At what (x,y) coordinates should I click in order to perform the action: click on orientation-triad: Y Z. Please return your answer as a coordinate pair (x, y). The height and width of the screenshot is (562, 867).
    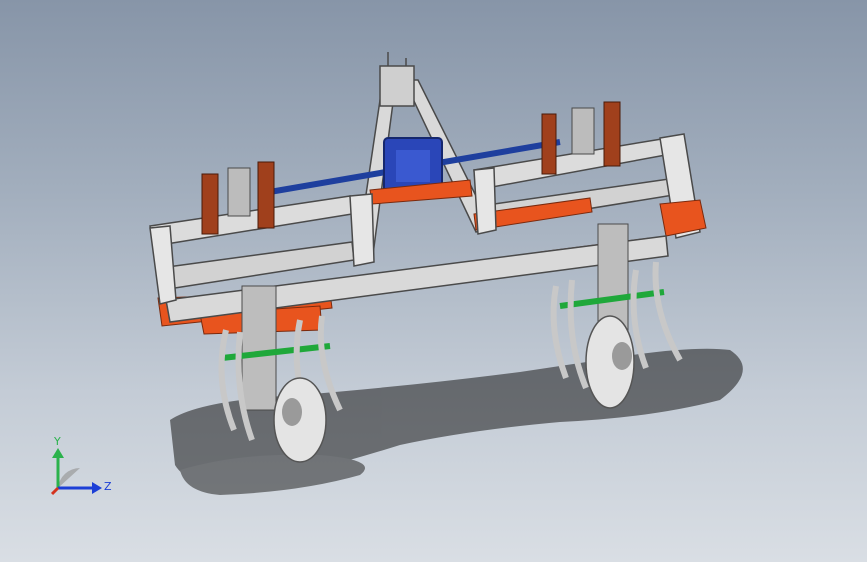
    Looking at the image, I should click on (78, 471).